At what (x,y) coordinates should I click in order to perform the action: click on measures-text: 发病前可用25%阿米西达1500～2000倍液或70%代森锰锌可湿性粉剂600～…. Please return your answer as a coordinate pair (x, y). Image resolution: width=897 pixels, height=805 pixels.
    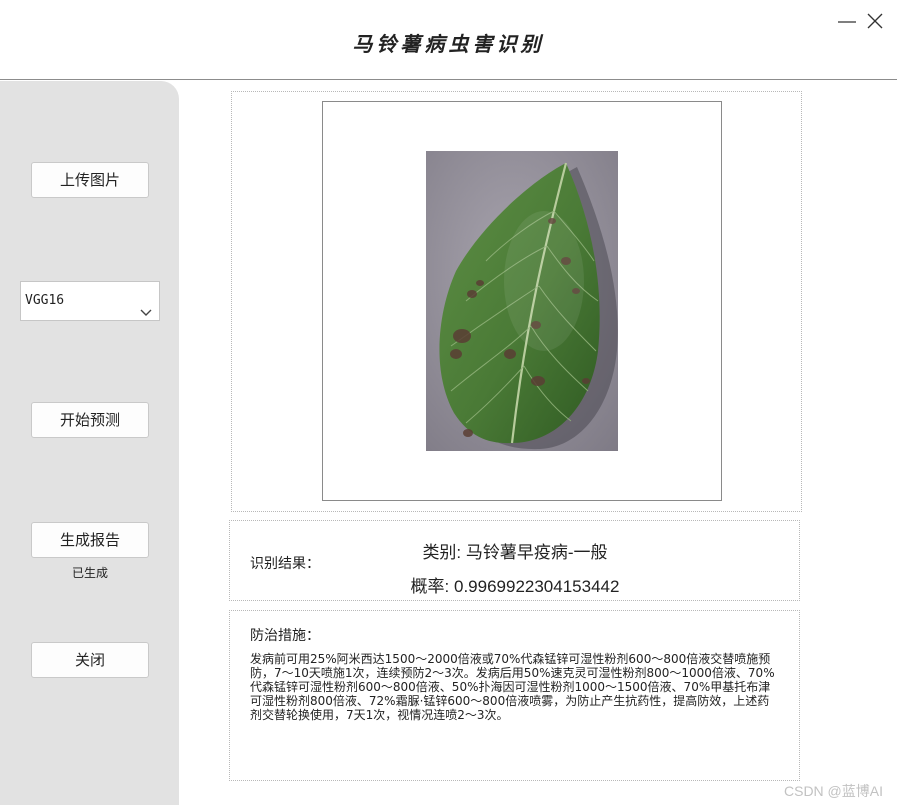
    Looking at the image, I should click on (512, 687).